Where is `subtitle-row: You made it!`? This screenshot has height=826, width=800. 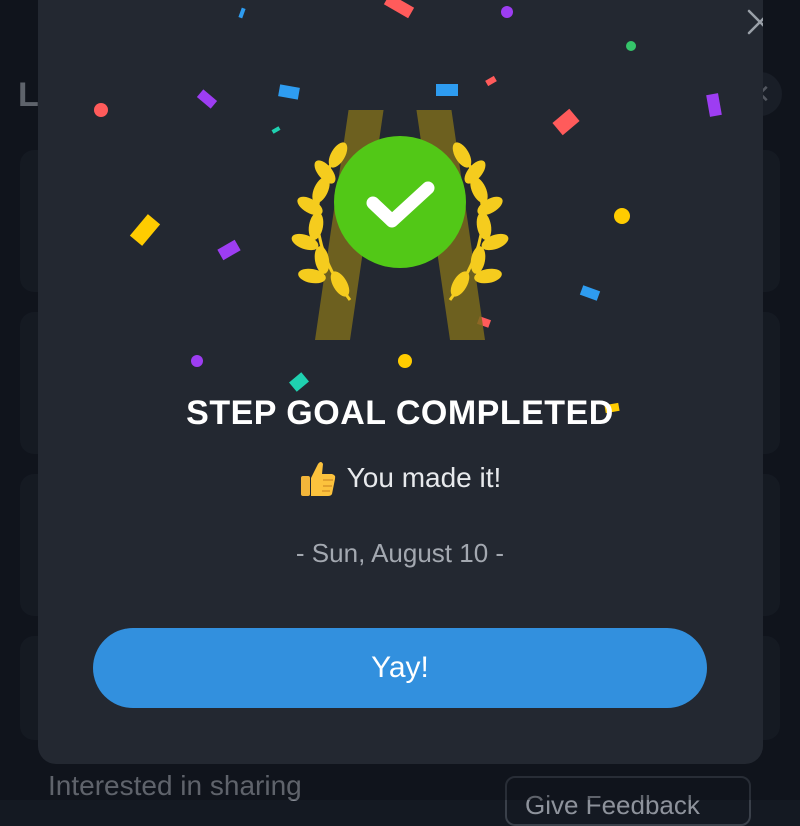
subtitle-row: You made it! is located at coordinates (400, 478).